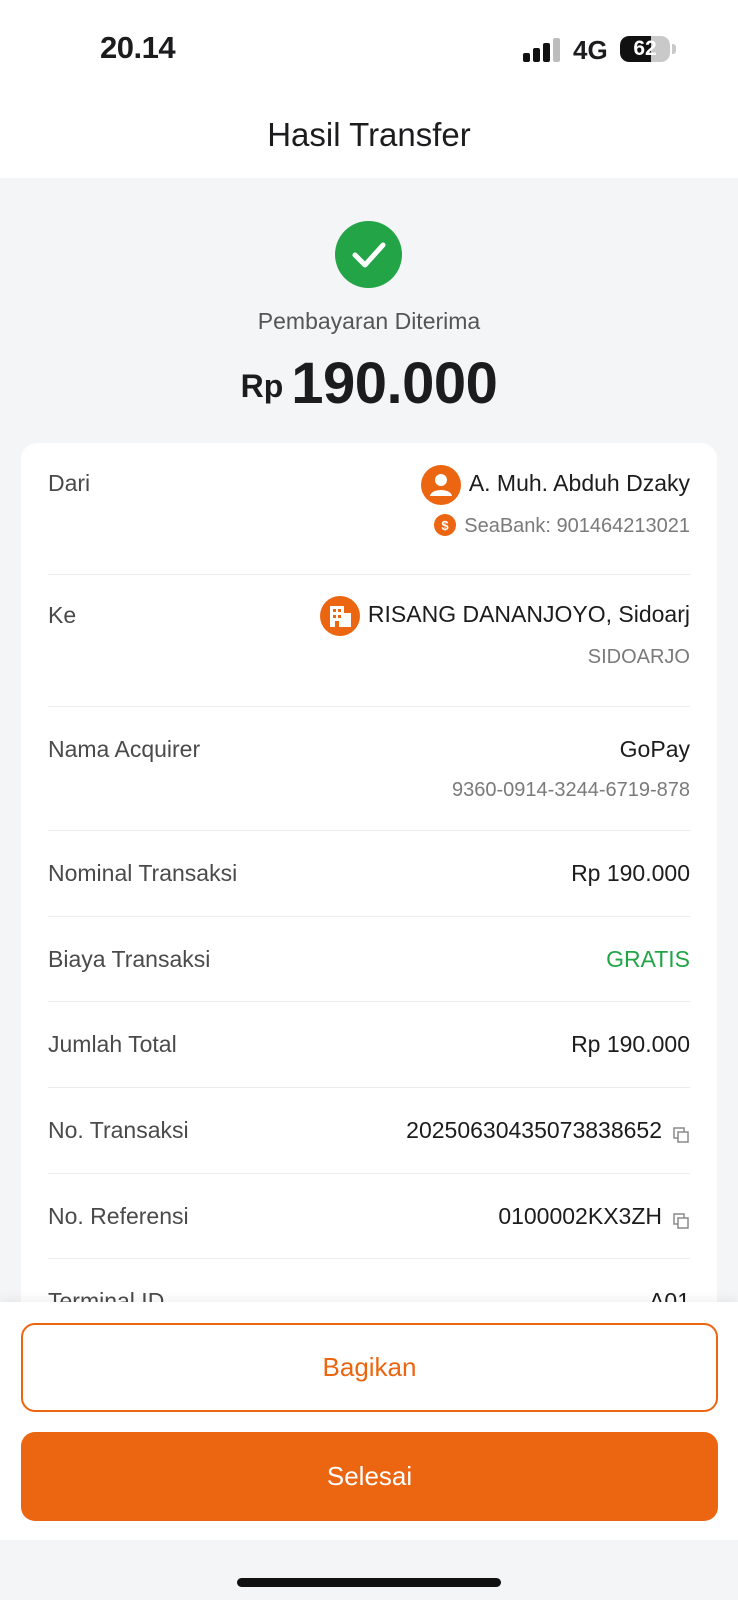 Image resolution: width=738 pixels, height=1600 pixels. I want to click on total-label: Jumlah Total, so click(112, 1044).